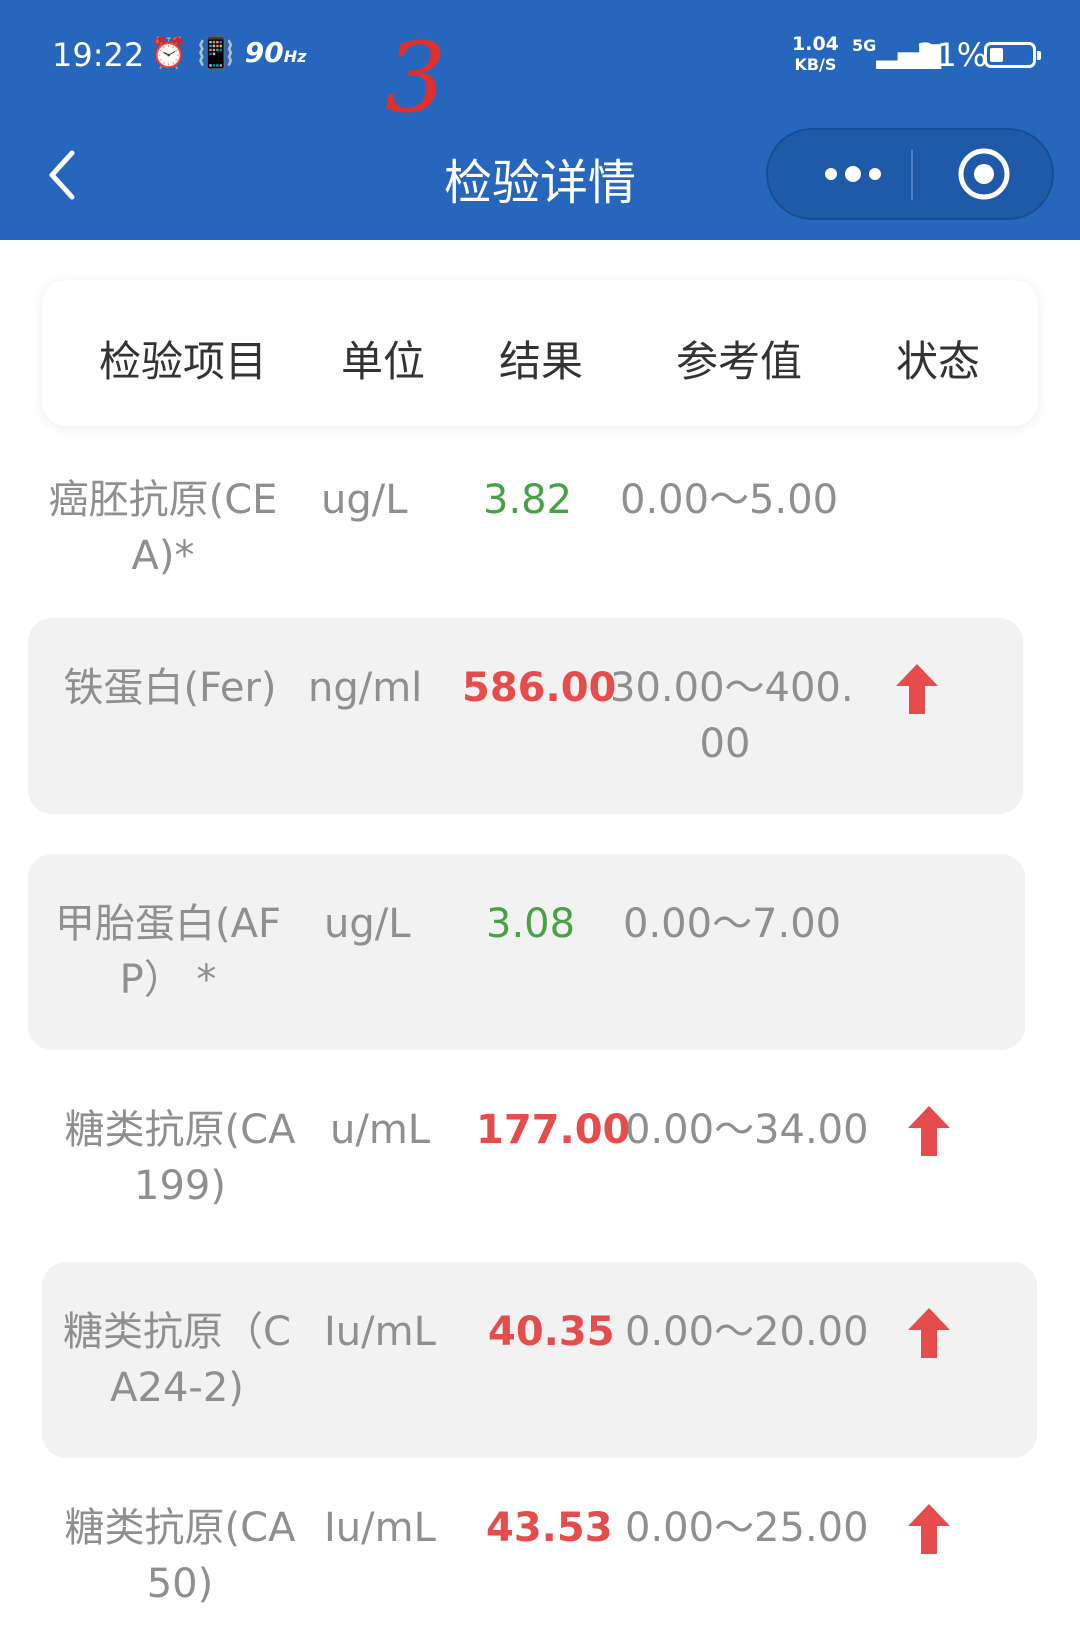 The image size is (1080, 1650). Describe the element at coordinates (549, 1528) in the screenshot. I see `item-result: 43.53` at that location.